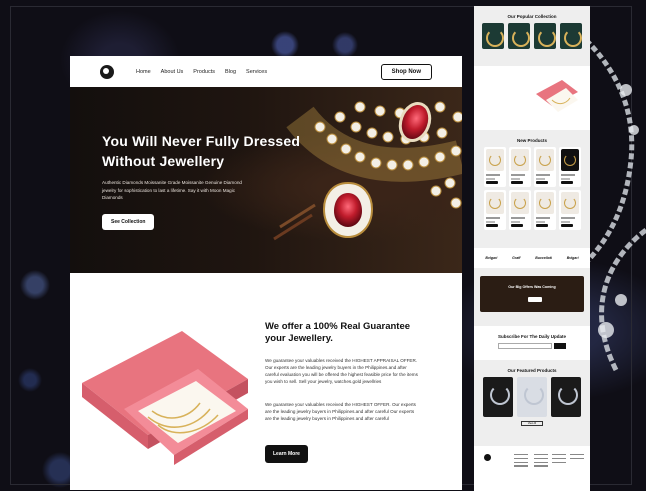 Image resolution: width=646 pixels, height=491 pixels. What do you see at coordinates (531, 336) in the screenshot?
I see `subscribe-title: Subscribe For The Daily Update` at bounding box center [531, 336].